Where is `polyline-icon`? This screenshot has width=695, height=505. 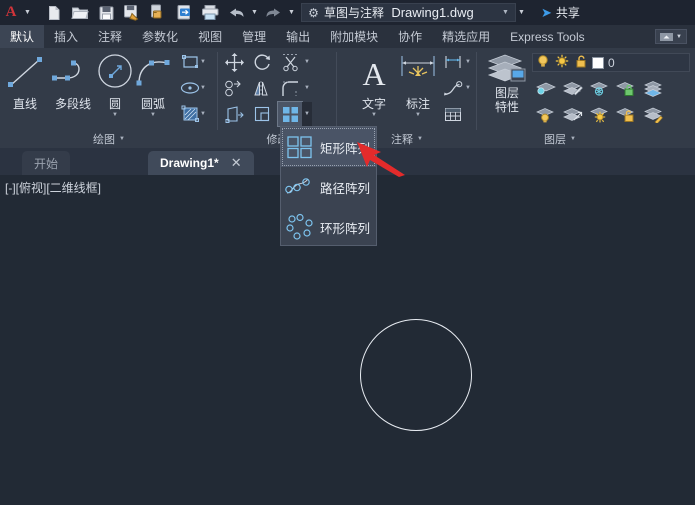 polyline-icon is located at coordinates (73, 72).